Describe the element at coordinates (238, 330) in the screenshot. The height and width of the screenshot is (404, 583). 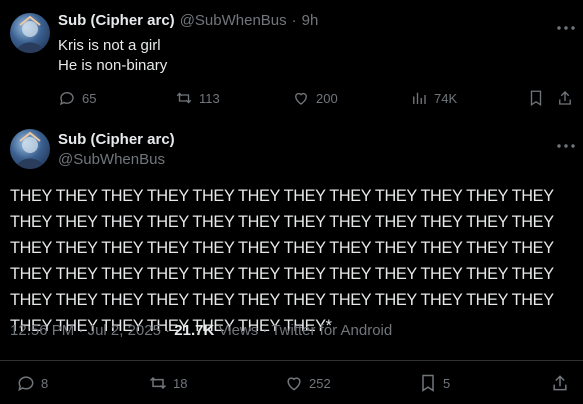
I see `views-label: Views` at that location.